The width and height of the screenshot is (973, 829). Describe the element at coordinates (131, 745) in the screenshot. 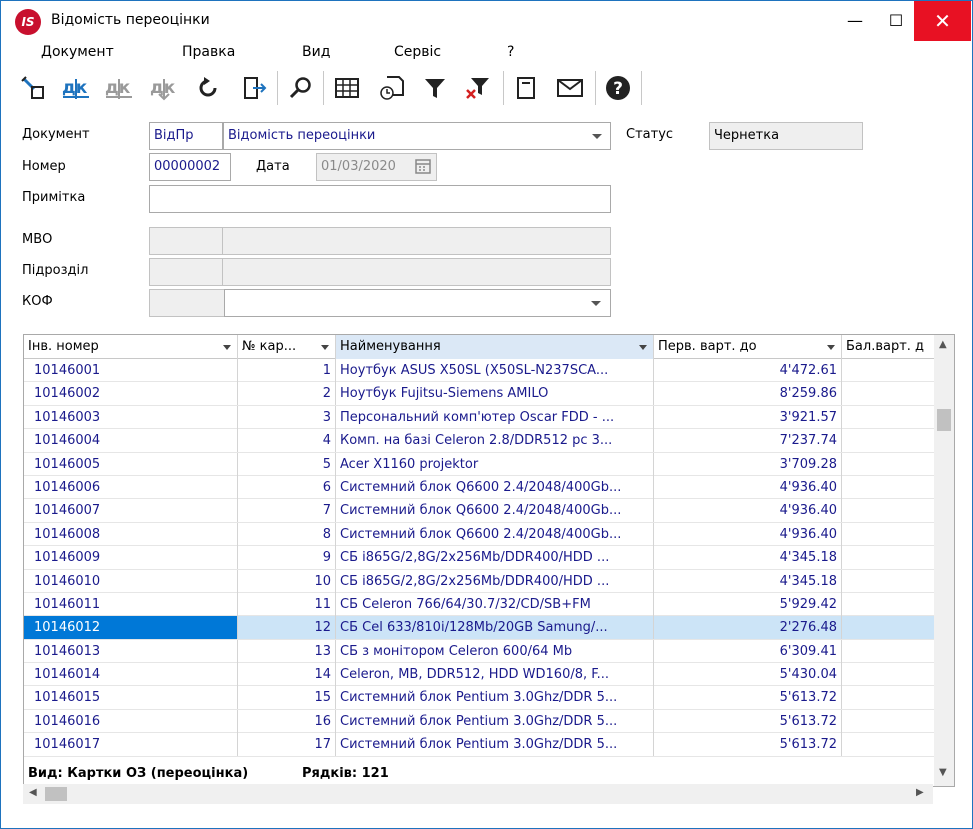

I see `cell-inv-number: 10146017` at that location.